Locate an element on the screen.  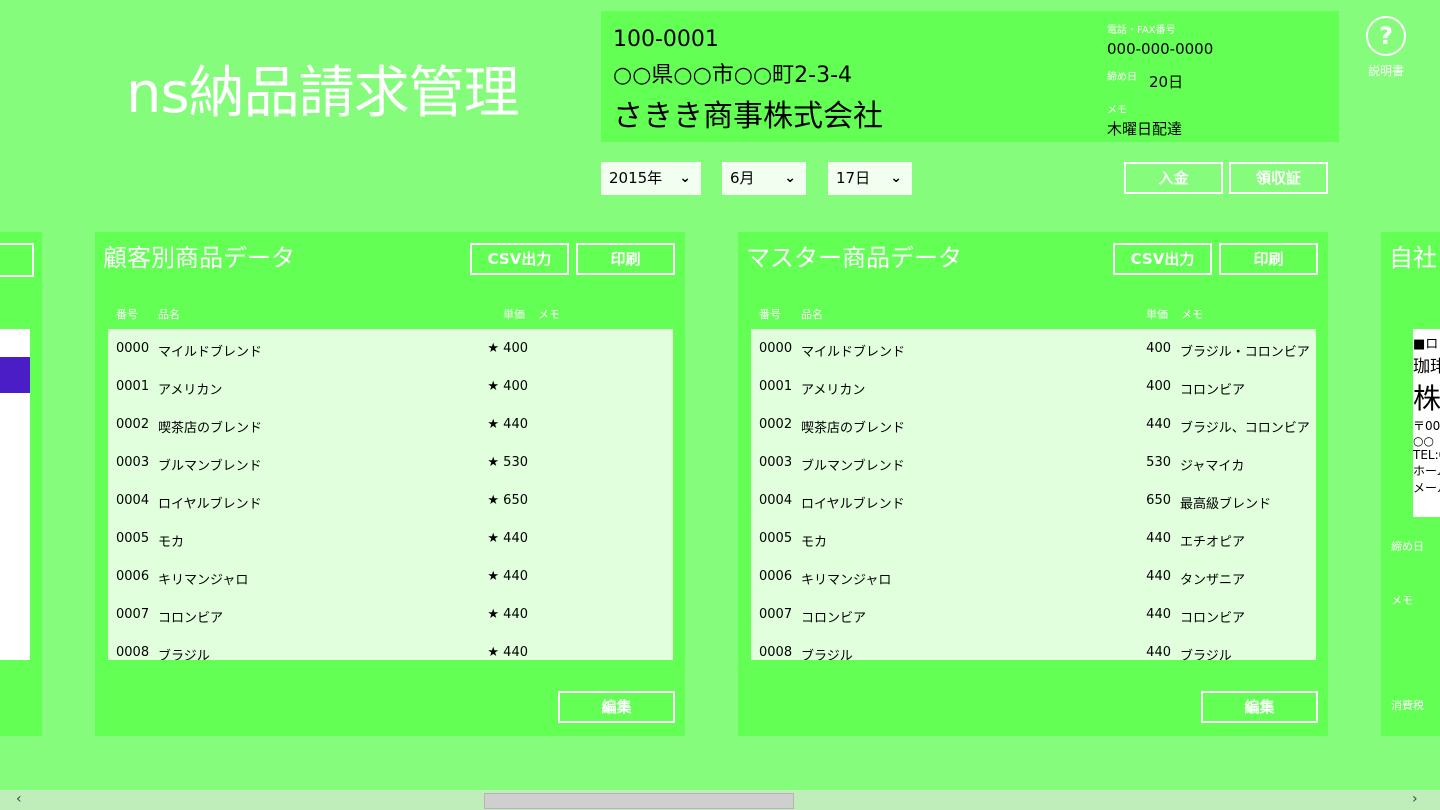
closing-value: 20日 is located at coordinates (1166, 82).